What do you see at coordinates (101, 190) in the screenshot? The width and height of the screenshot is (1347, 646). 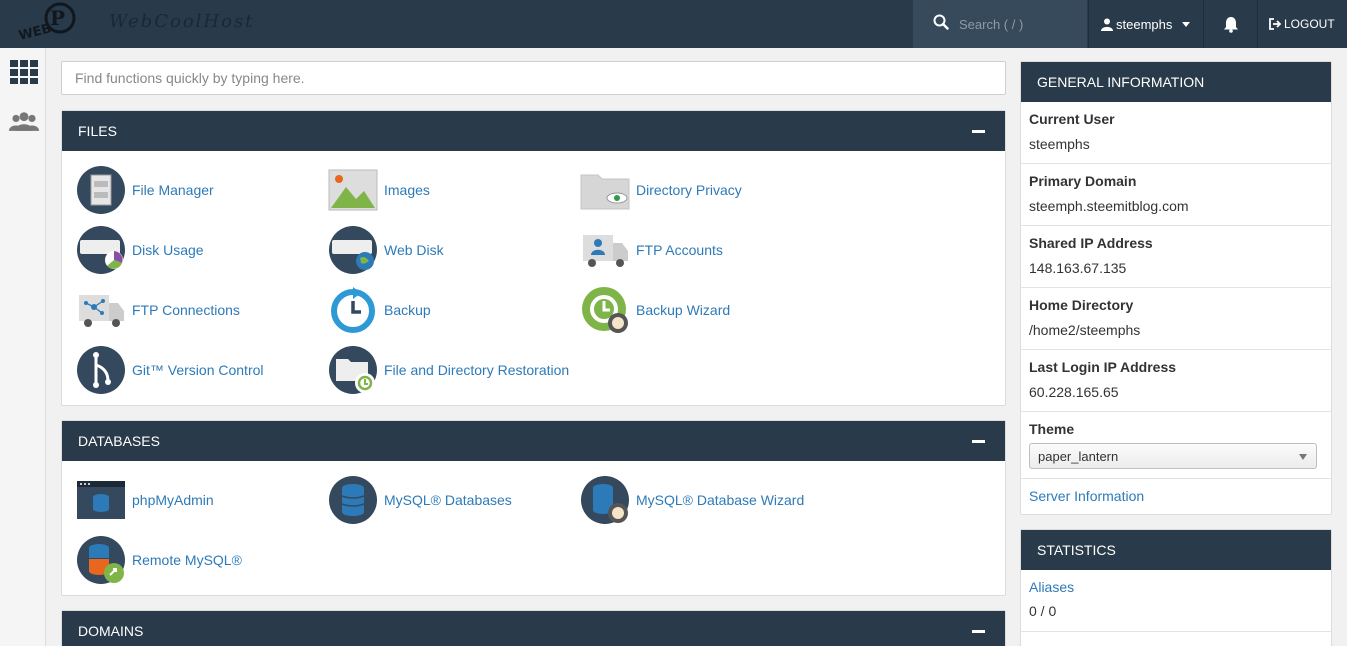 I see `file-manager-icon` at bounding box center [101, 190].